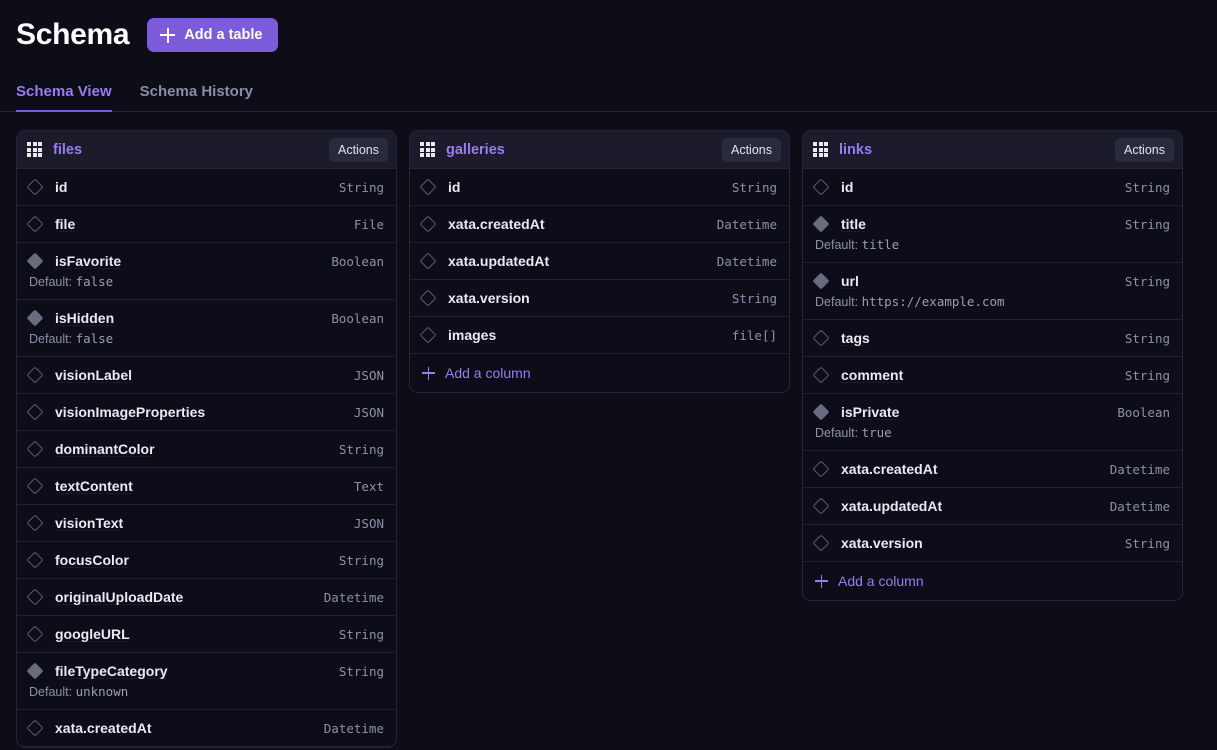 The width and height of the screenshot is (1217, 750). I want to click on column-name: title, so click(978, 224).